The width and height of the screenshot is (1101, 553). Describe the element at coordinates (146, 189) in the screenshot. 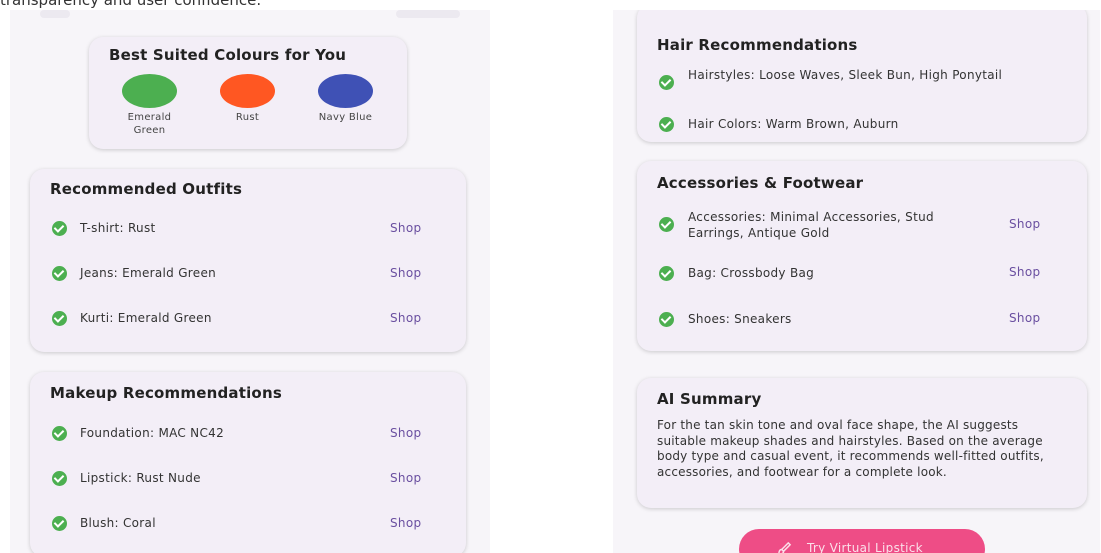

I see `outfits-title: Recommended Outfits` at that location.